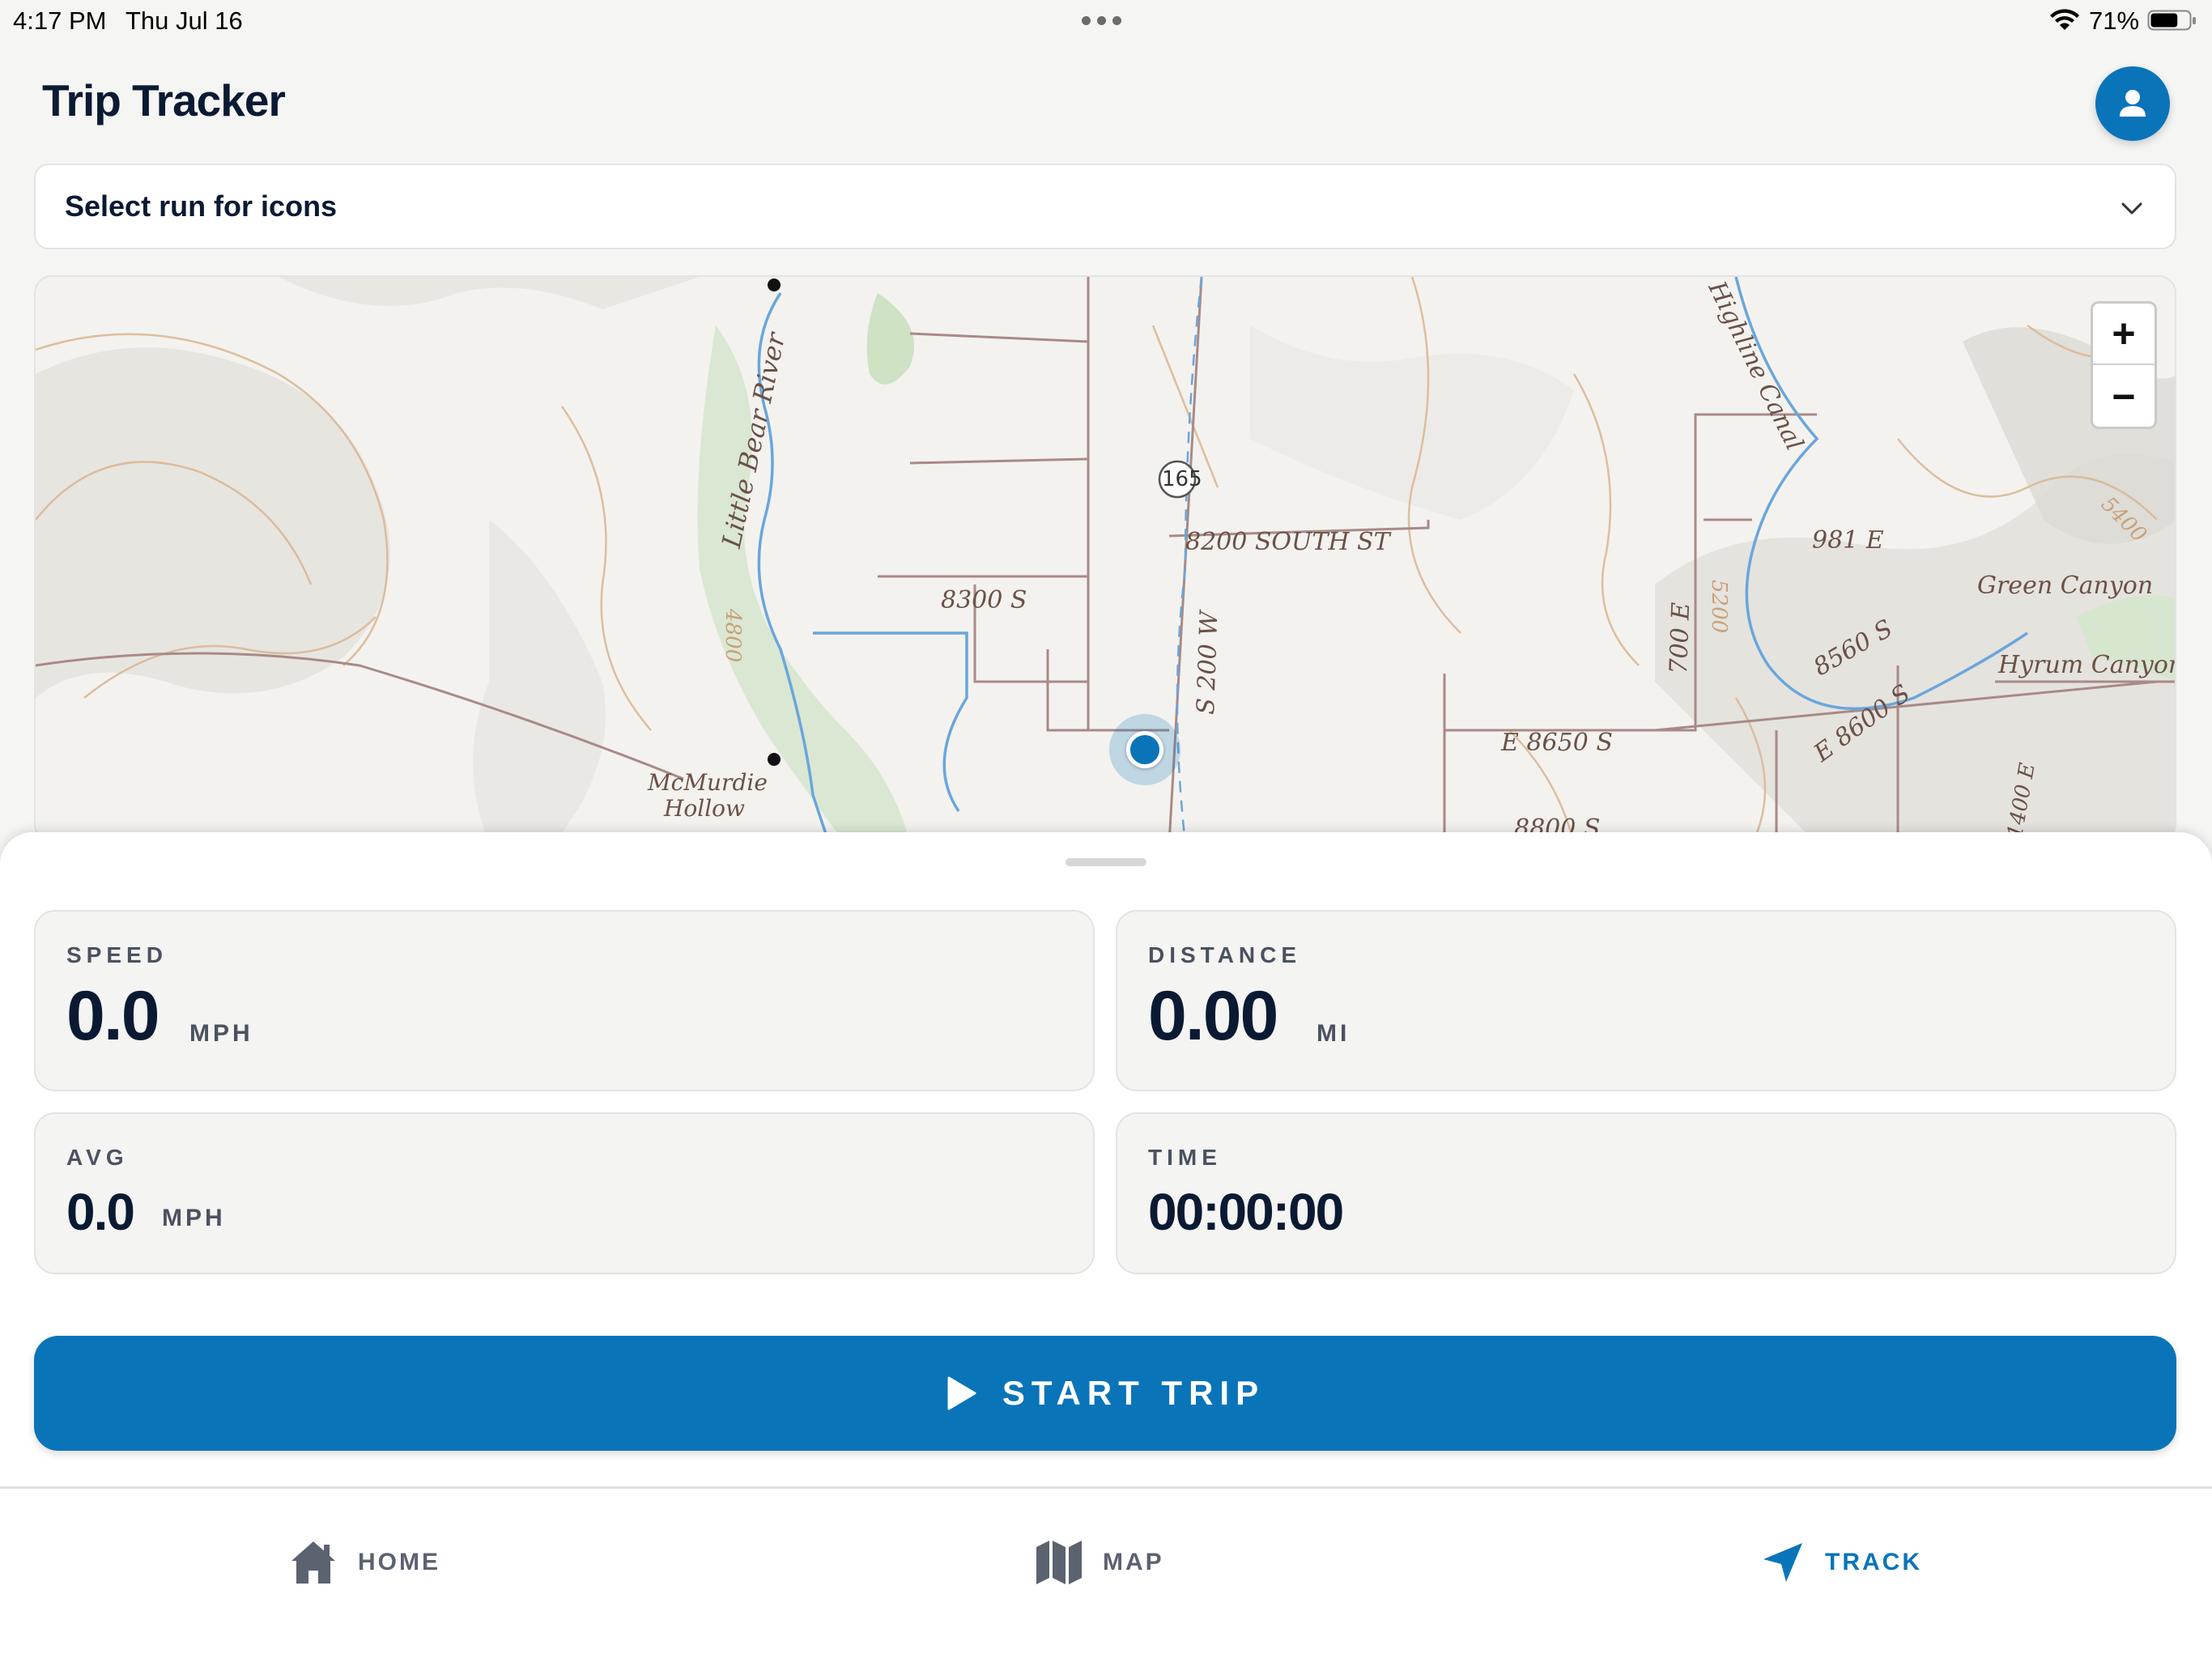 This screenshot has height=1658, width=2212. I want to click on status-bar: 4:17 PM Thu Jul 16 71%, so click(1106, 21).